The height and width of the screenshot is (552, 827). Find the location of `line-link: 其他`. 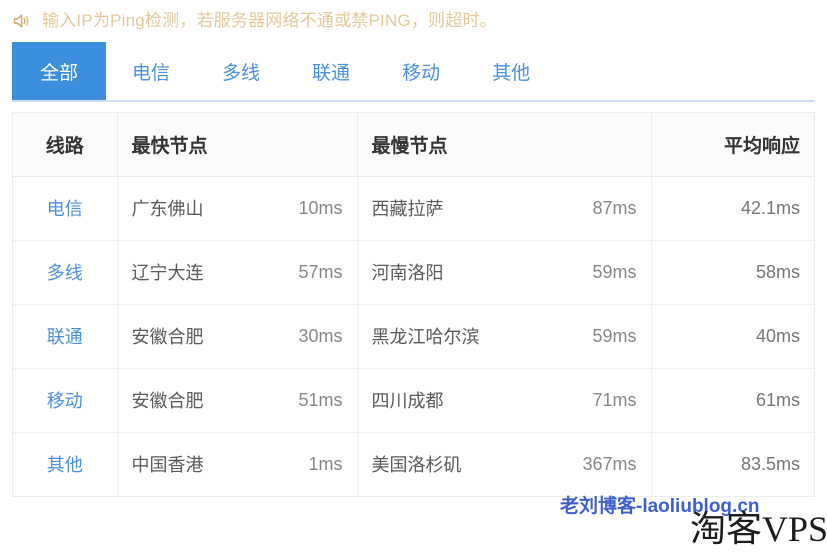

line-link: 其他 is located at coordinates (65, 465).